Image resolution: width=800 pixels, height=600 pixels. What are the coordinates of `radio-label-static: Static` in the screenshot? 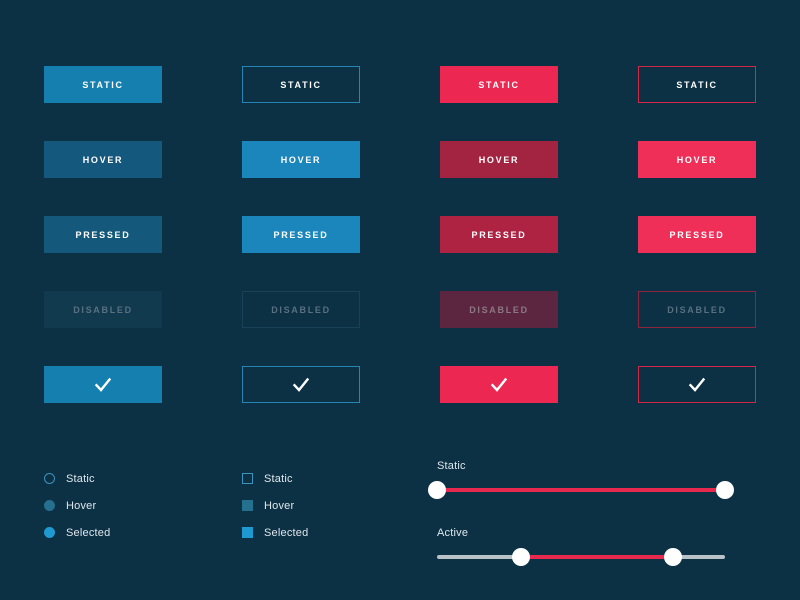 It's located at (80, 478).